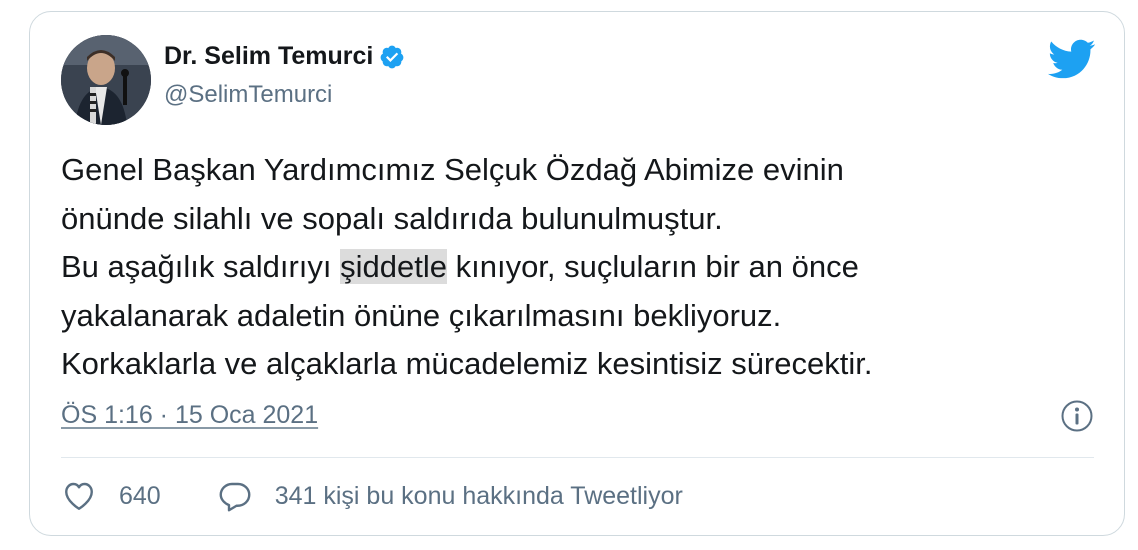 This screenshot has height=550, width=1138. I want to click on tweet-timestamp: ÖS 1:16 · 15 Oca 2021, so click(189, 415).